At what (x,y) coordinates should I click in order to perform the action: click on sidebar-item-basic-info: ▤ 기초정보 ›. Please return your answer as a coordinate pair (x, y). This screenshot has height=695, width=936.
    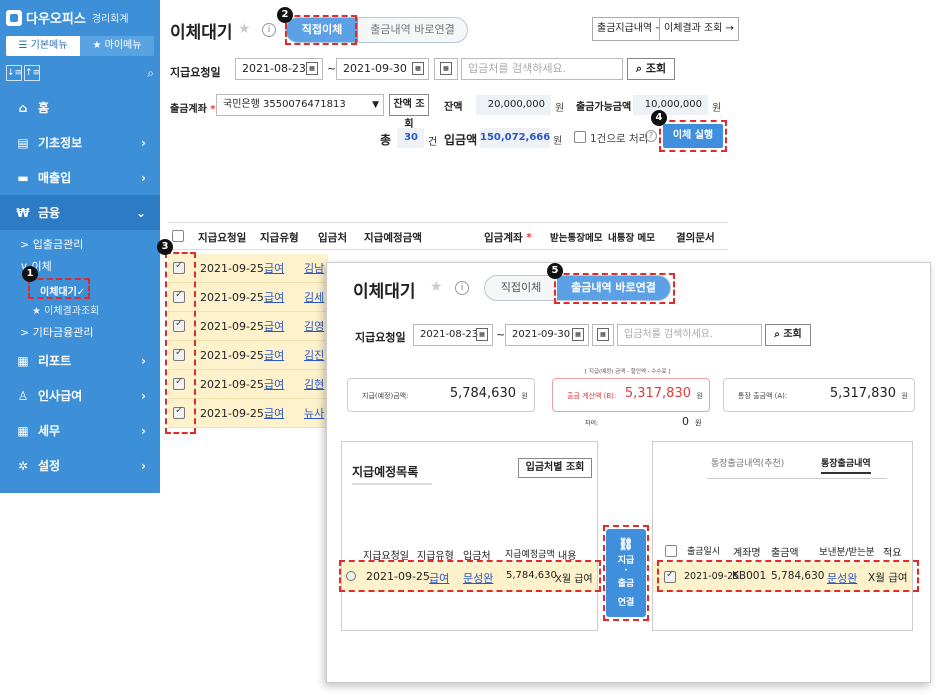
    Looking at the image, I should click on (80, 142).